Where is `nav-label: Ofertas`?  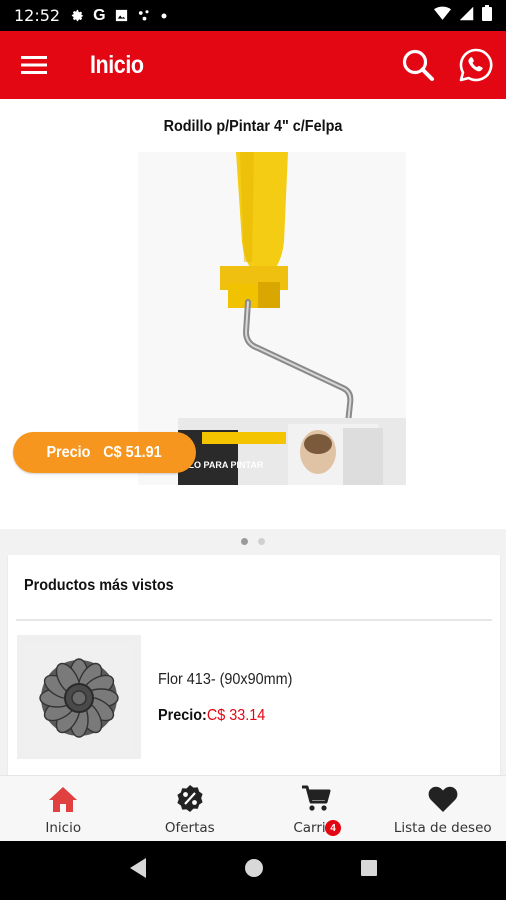
nav-label: Ofertas is located at coordinates (189, 828).